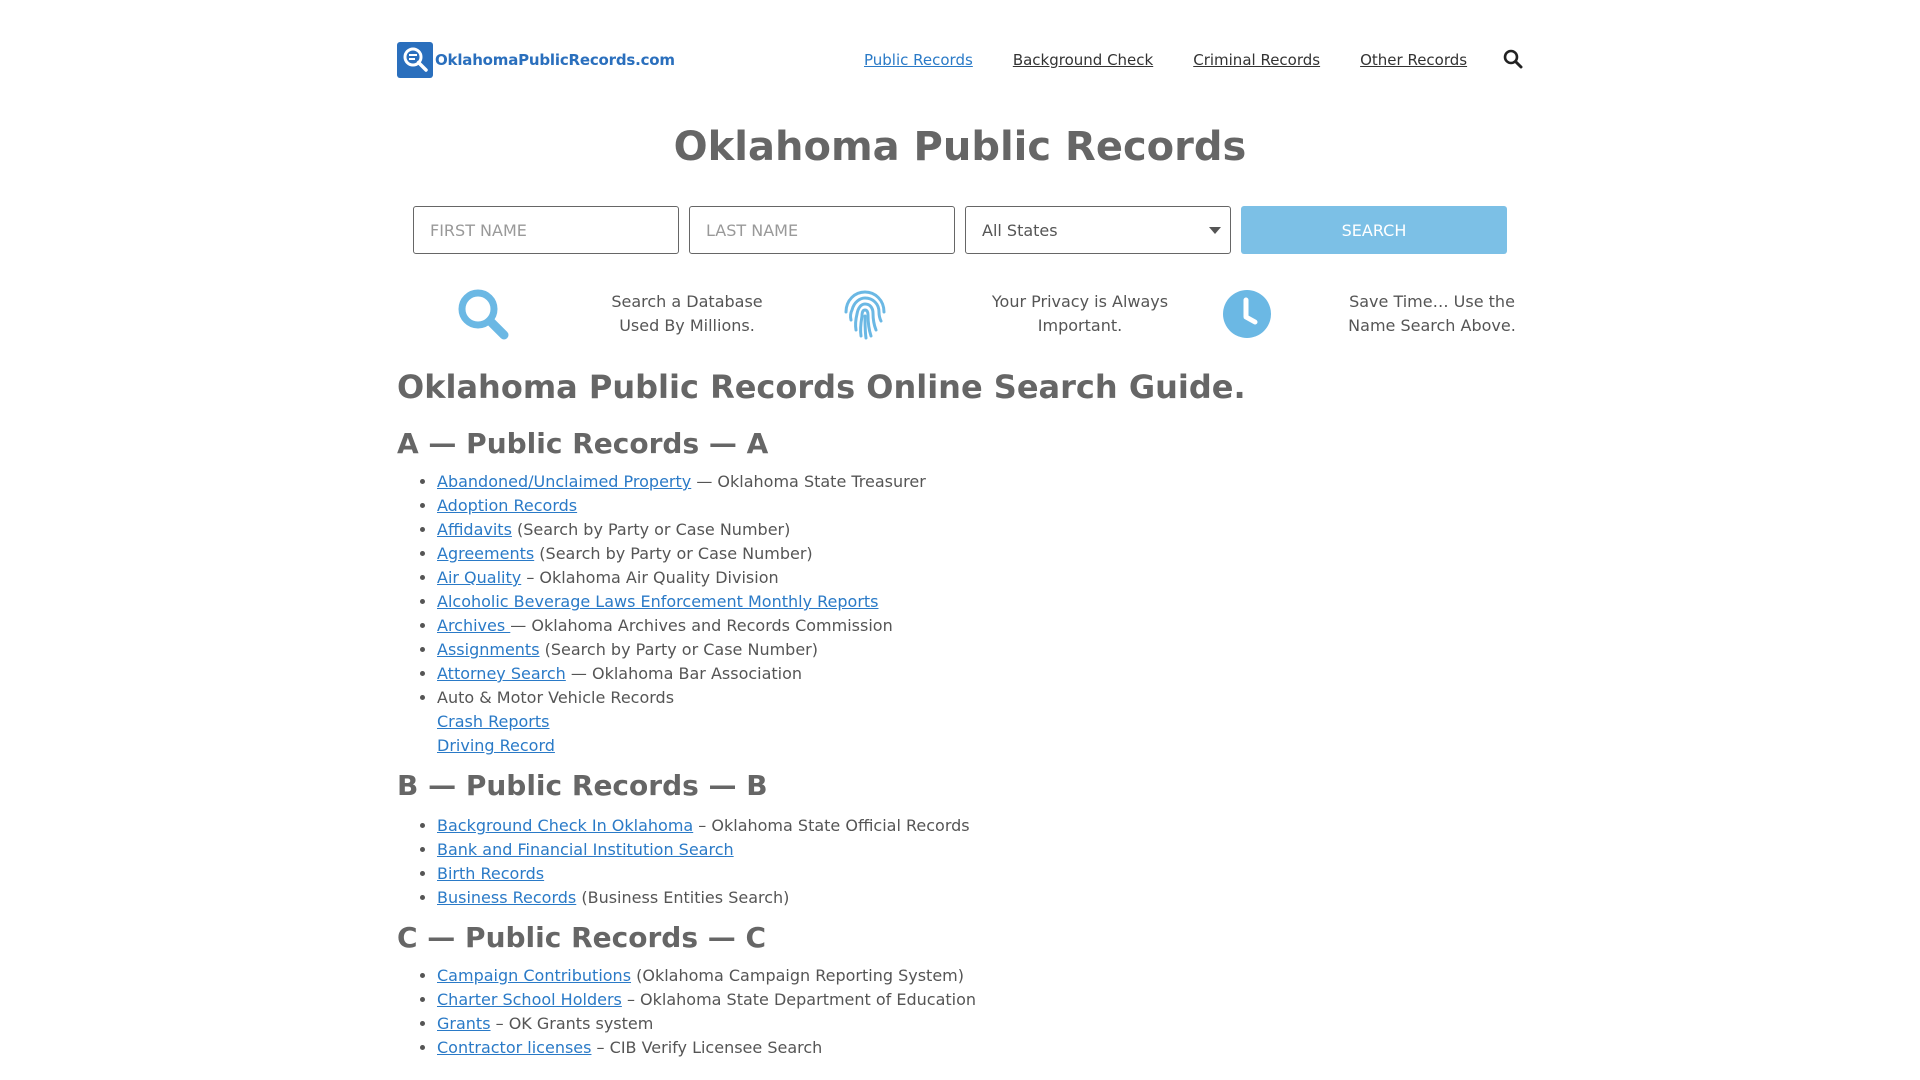 The width and height of the screenshot is (1920, 1080). I want to click on last-name-input, so click(822, 230).